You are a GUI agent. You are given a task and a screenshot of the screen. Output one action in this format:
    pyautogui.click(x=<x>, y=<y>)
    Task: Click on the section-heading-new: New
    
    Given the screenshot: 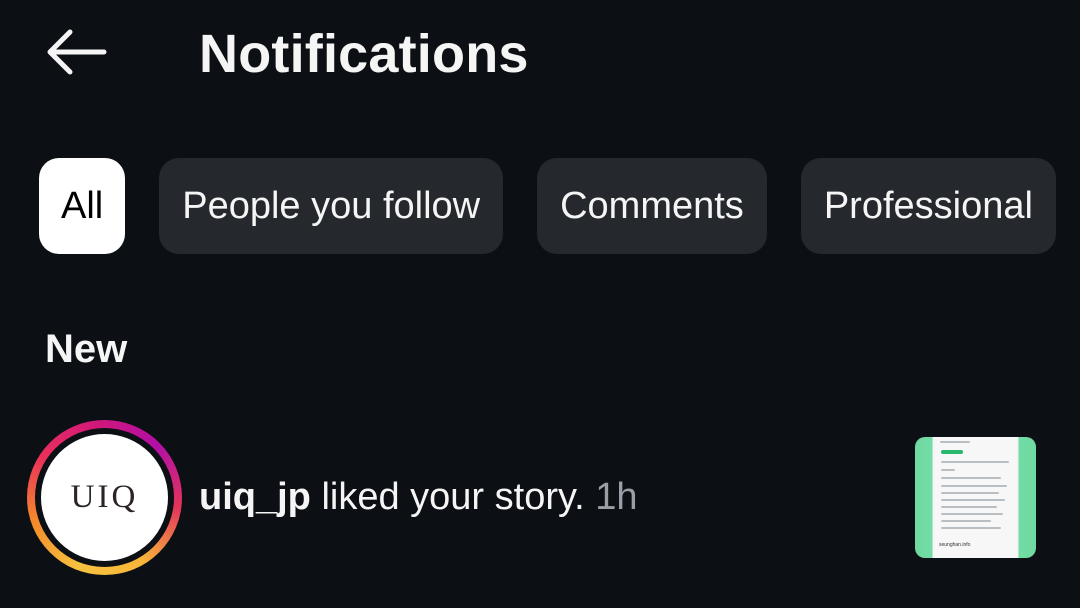 What is the action you would take?
    pyautogui.click(x=86, y=349)
    